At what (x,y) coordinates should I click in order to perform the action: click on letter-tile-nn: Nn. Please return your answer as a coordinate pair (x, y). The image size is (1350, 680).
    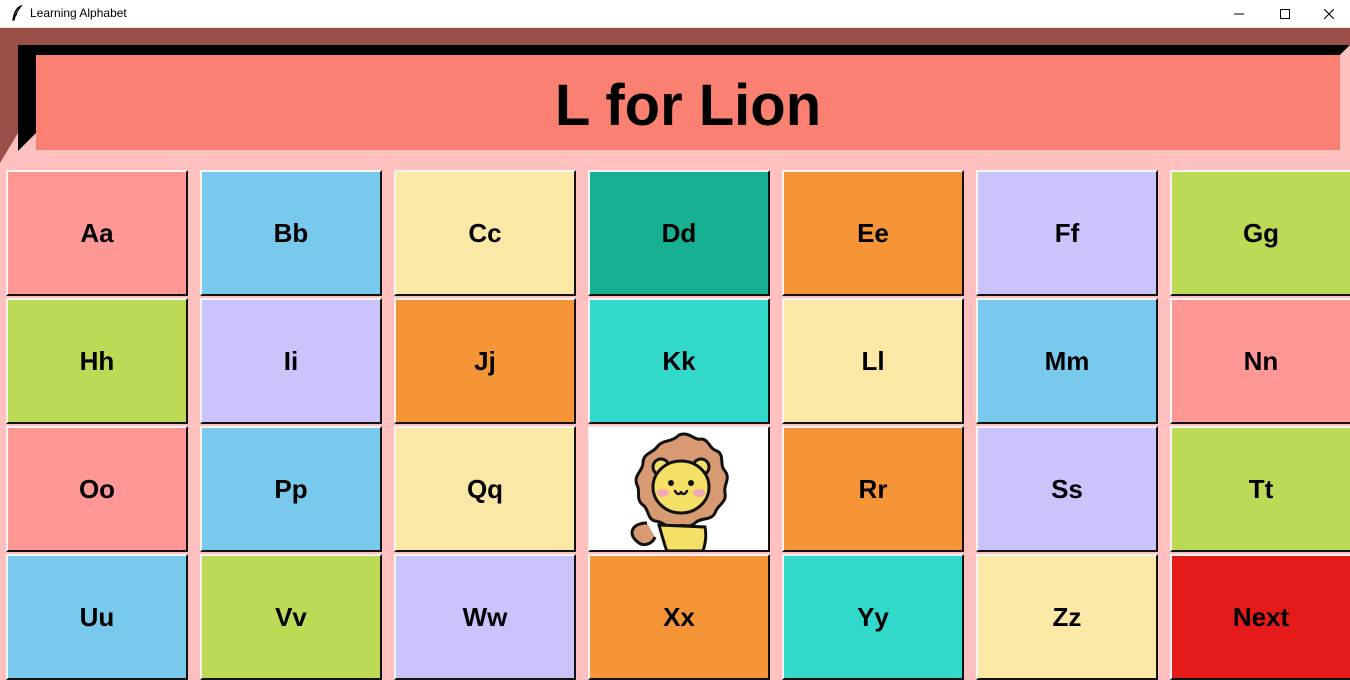
    Looking at the image, I should click on (1260, 361).